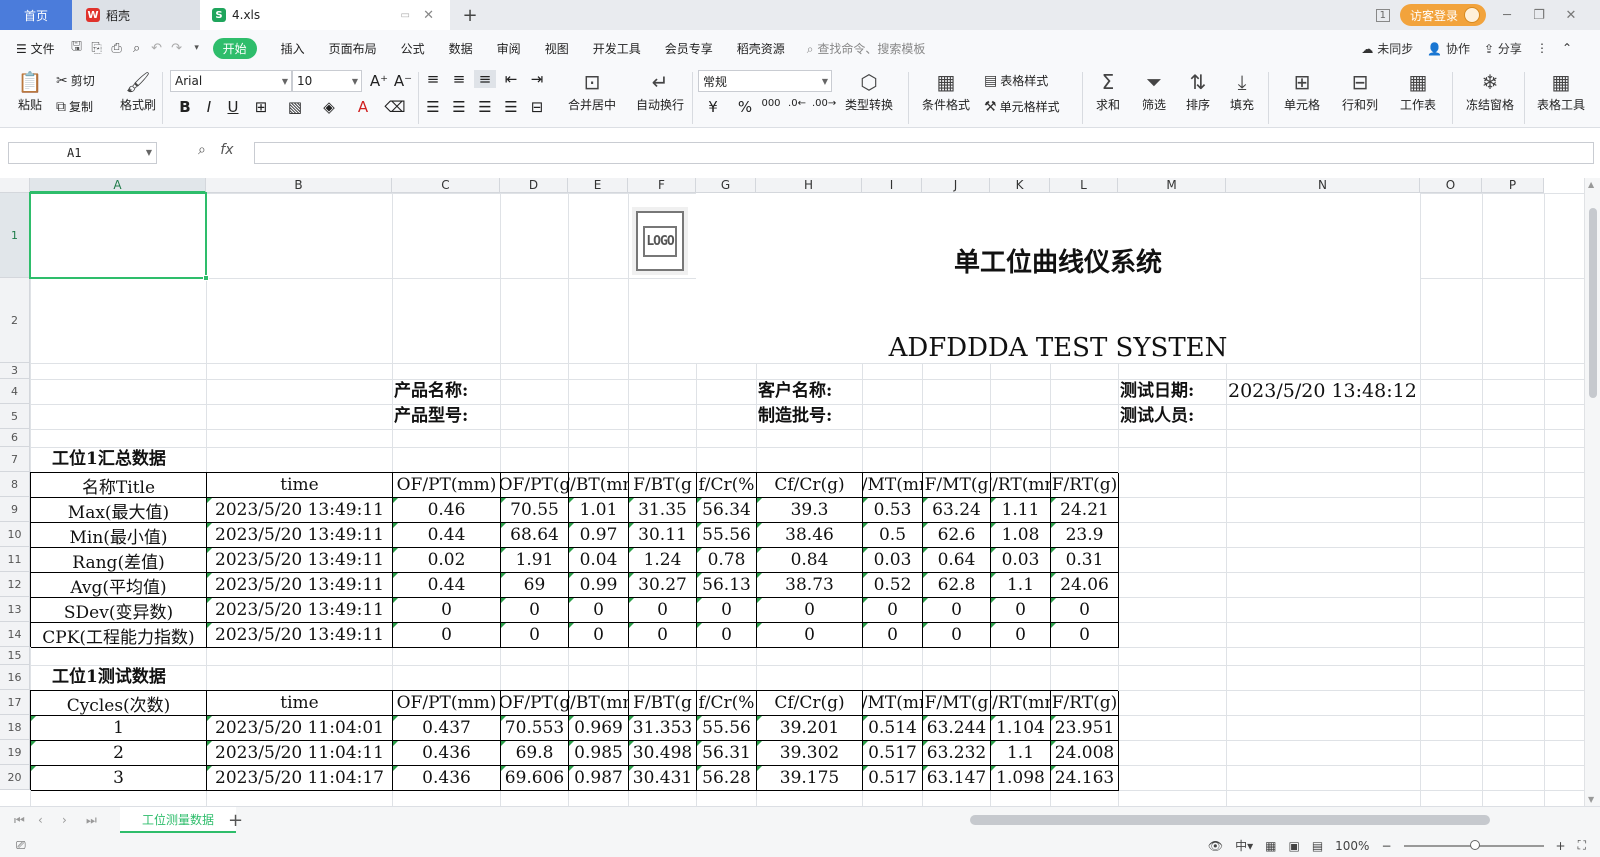 This screenshot has height=857, width=1600. Describe the element at coordinates (485, 107) in the screenshot. I see `align-right-icon: ☰` at that location.